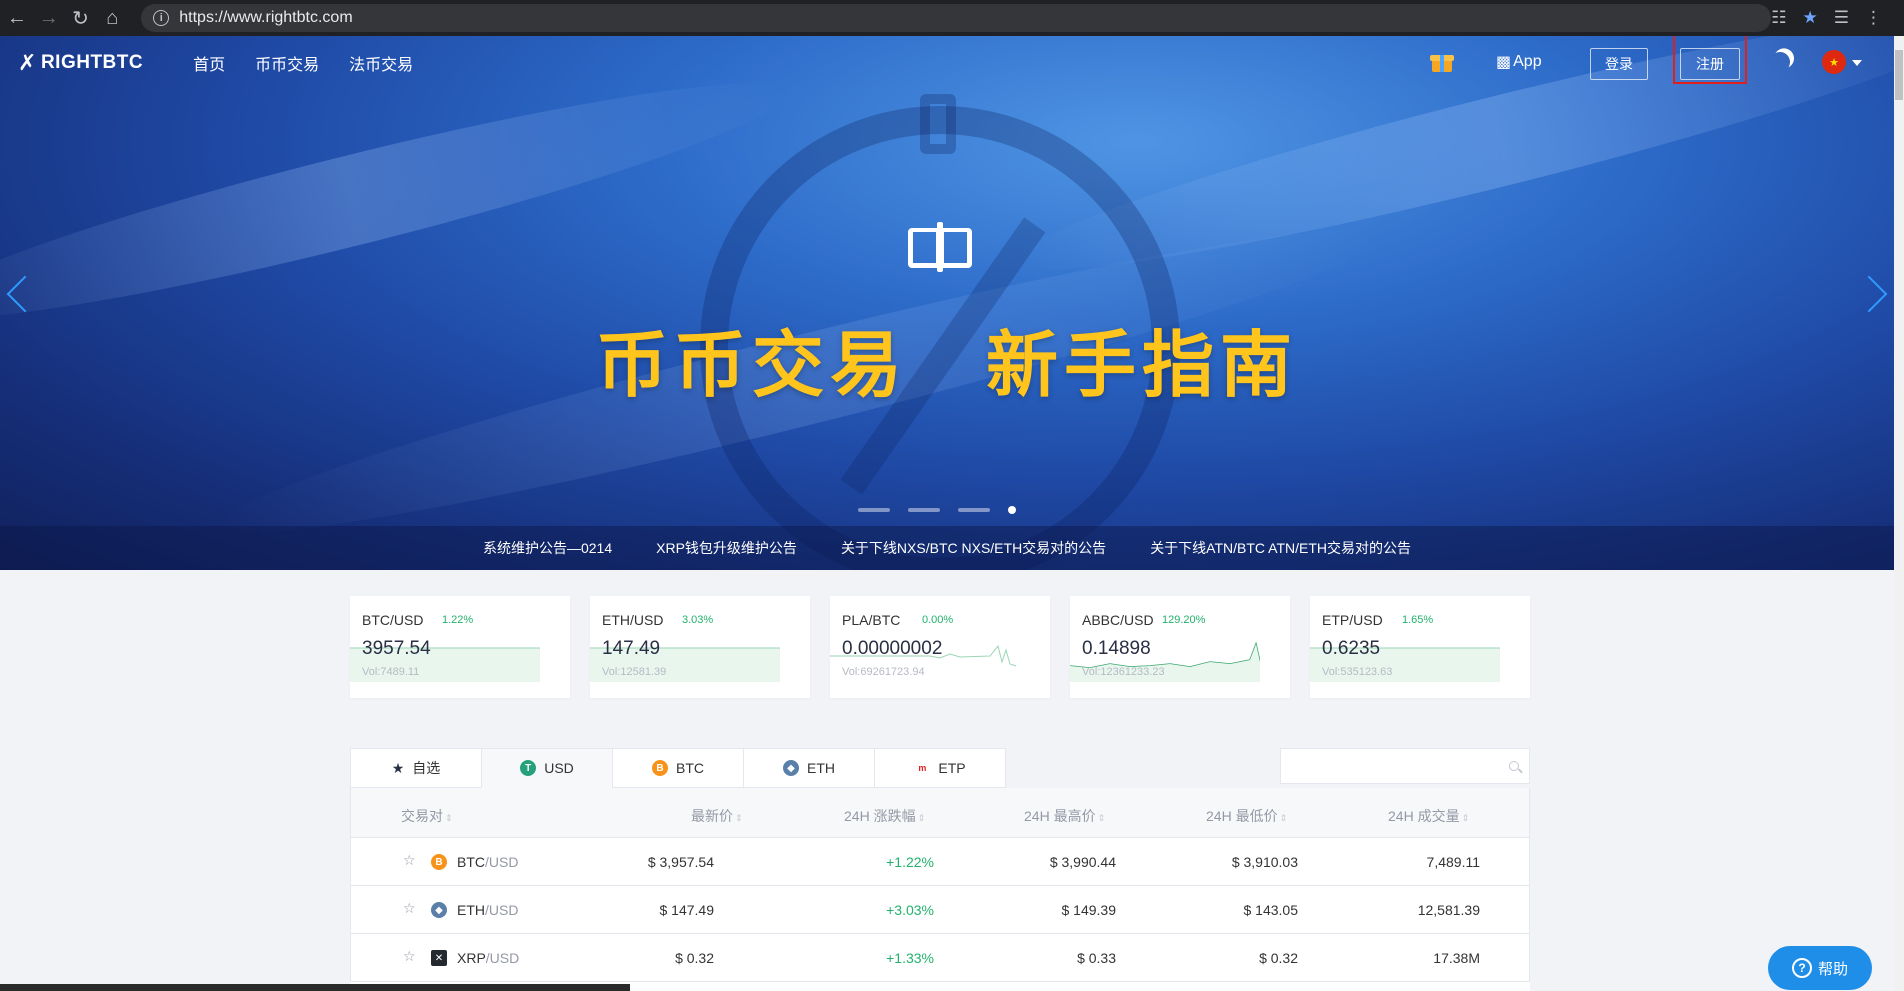 Image resolution: width=1904 pixels, height=991 pixels. I want to click on page-scrollbar, so click(1899, 513).